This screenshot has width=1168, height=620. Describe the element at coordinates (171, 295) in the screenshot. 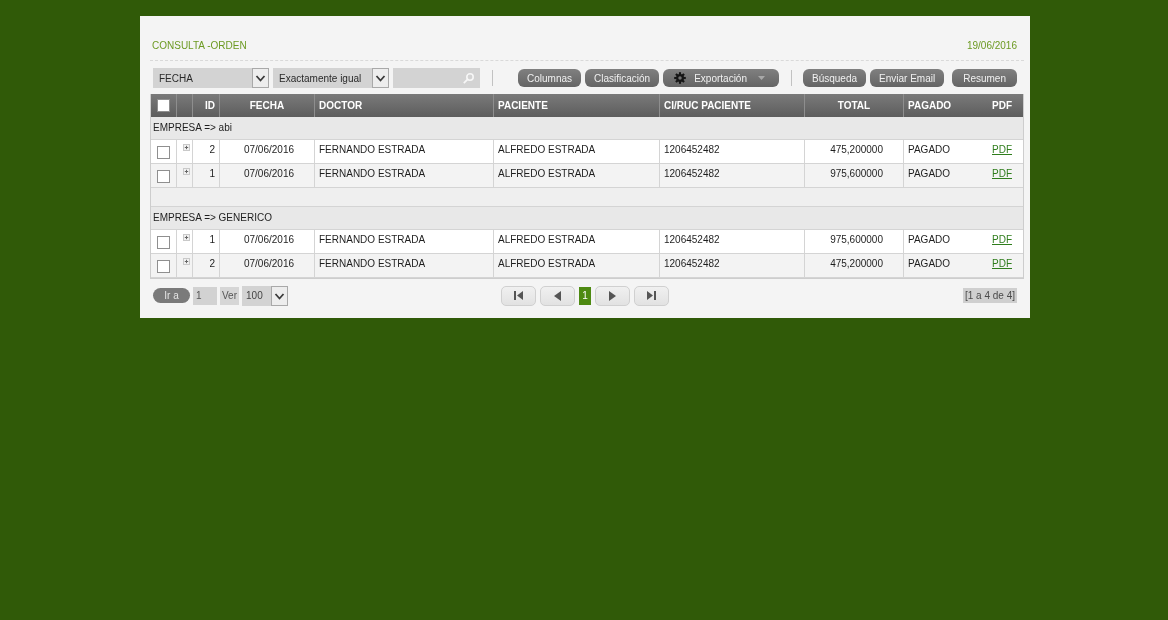

I see `go-to-button: Ir a` at that location.